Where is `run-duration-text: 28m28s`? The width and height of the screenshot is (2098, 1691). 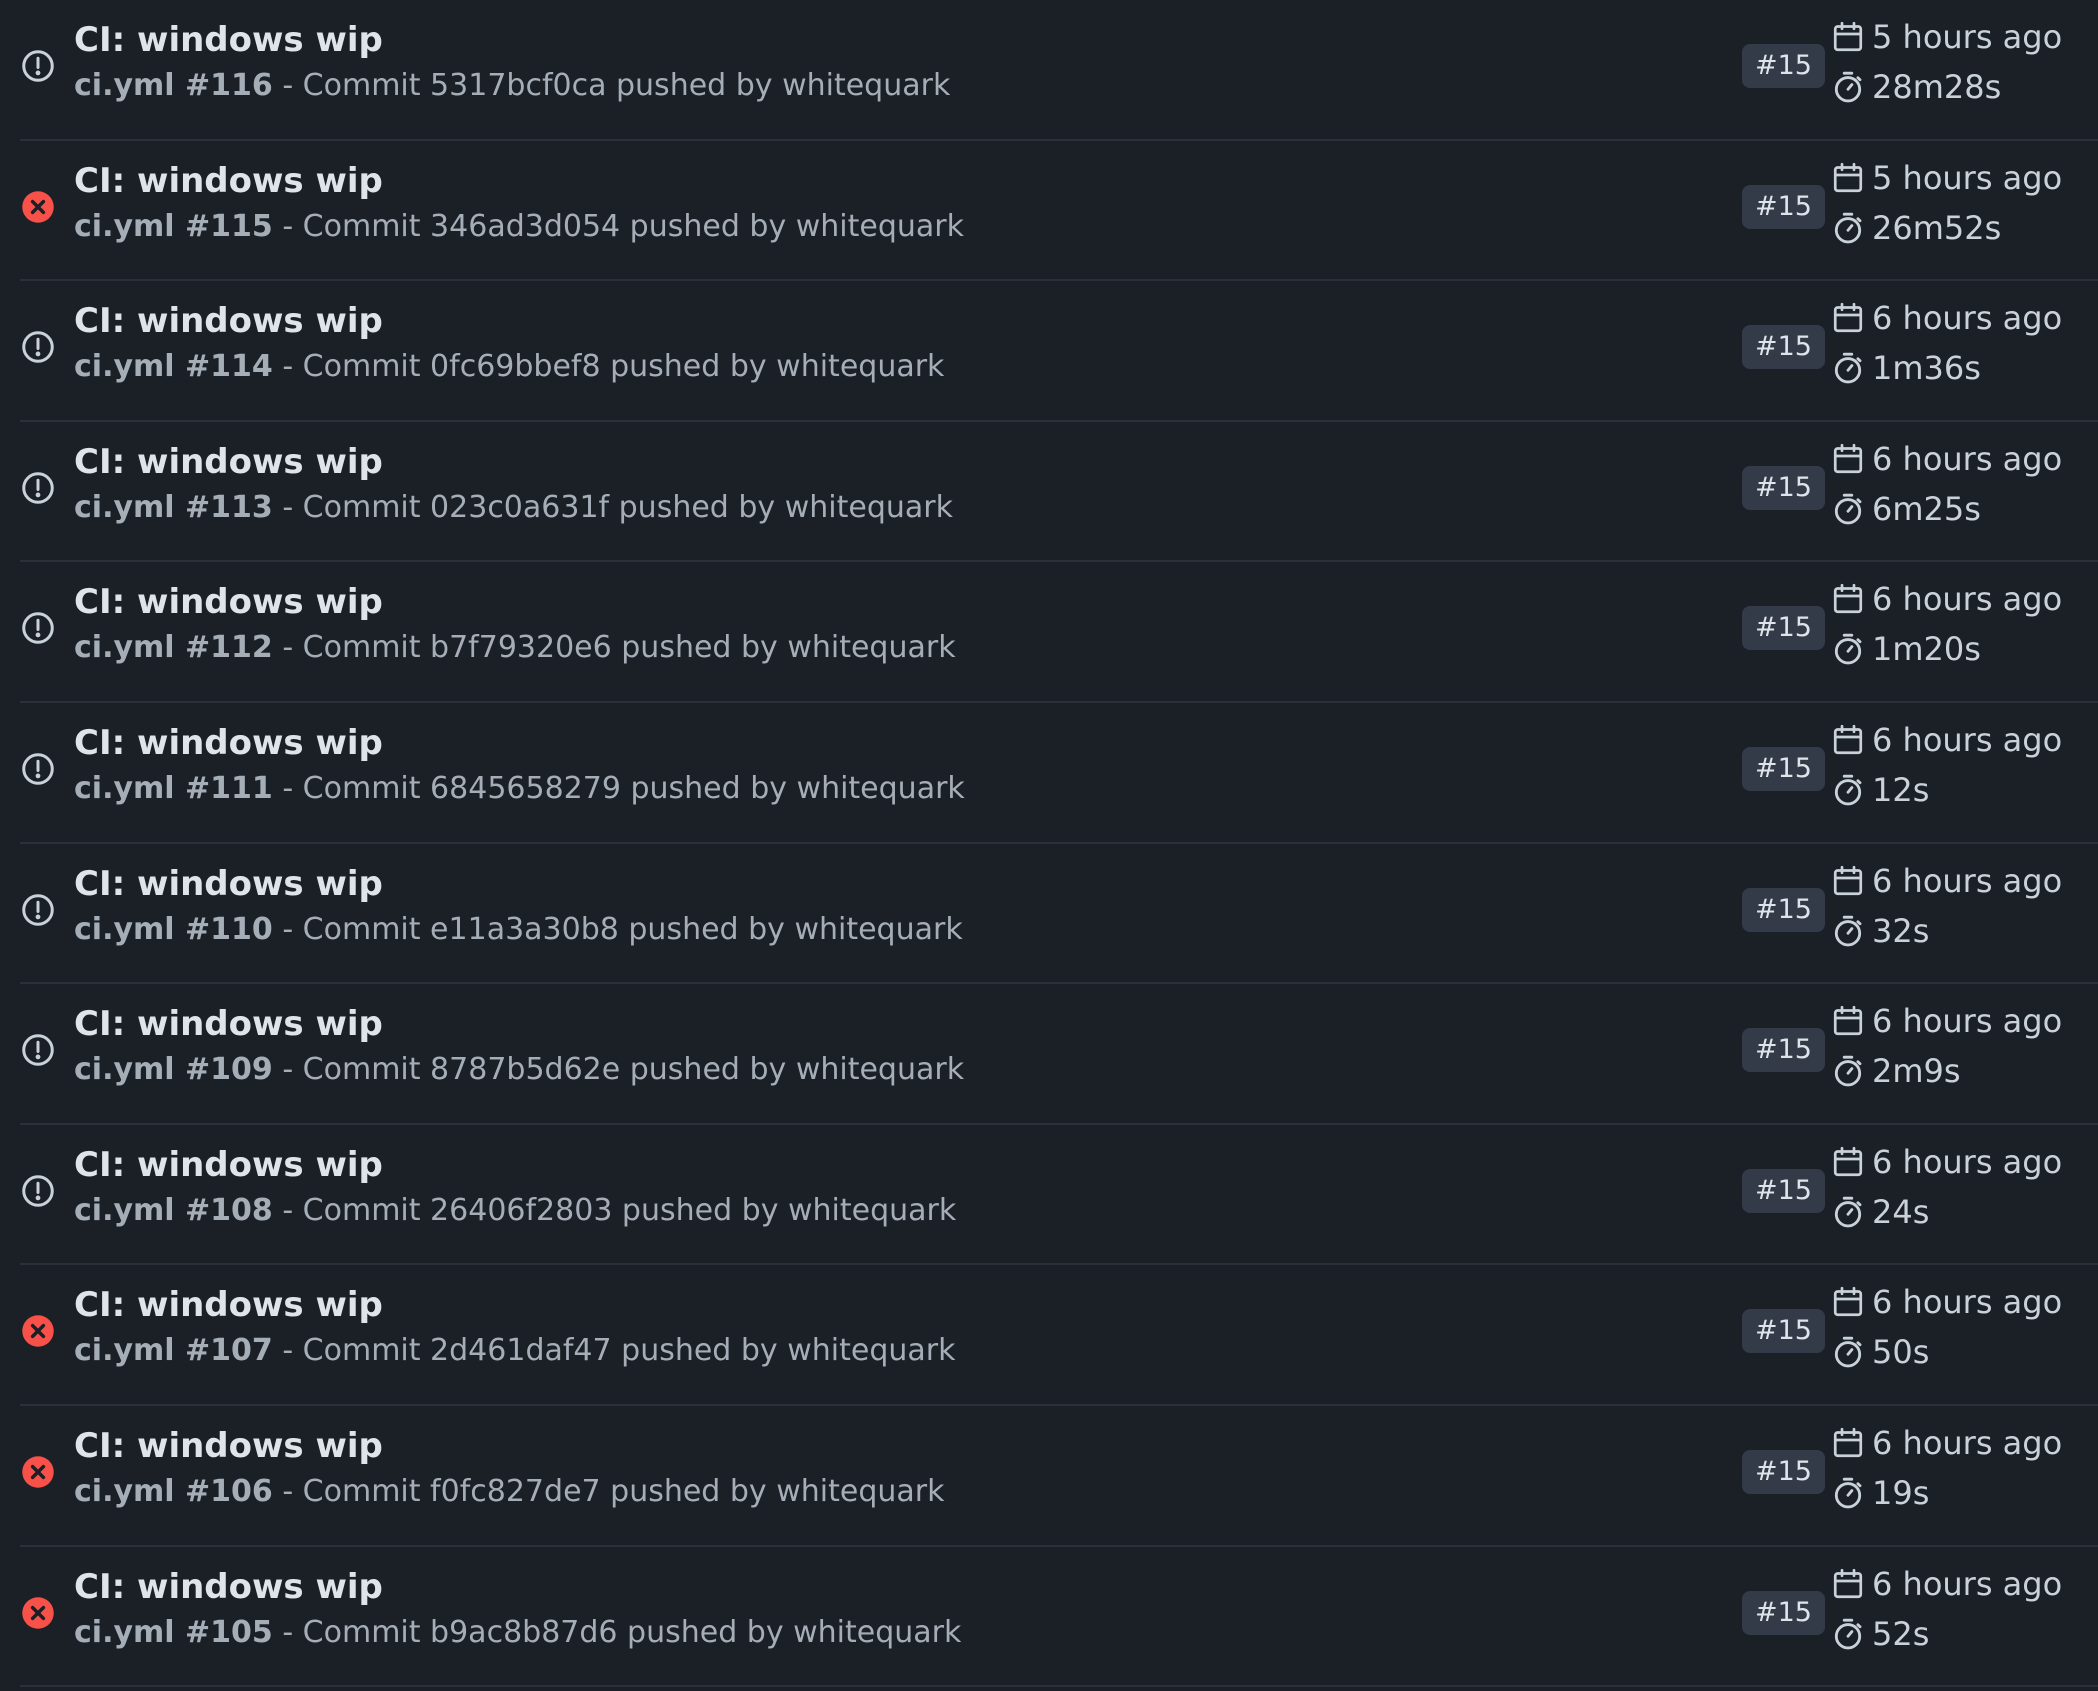 run-duration-text: 28m28s is located at coordinates (1937, 87).